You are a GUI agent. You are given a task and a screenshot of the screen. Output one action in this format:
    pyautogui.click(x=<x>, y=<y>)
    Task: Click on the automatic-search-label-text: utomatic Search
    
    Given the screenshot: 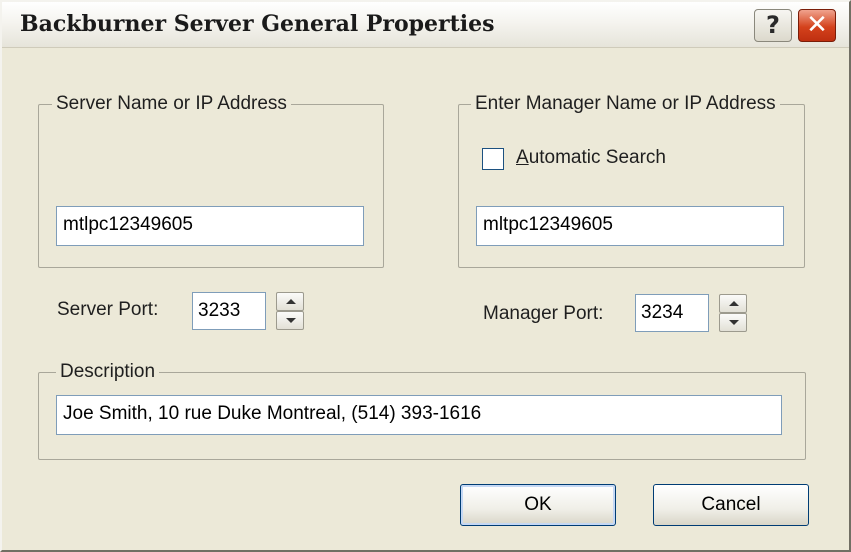 What is the action you would take?
    pyautogui.click(x=597, y=157)
    